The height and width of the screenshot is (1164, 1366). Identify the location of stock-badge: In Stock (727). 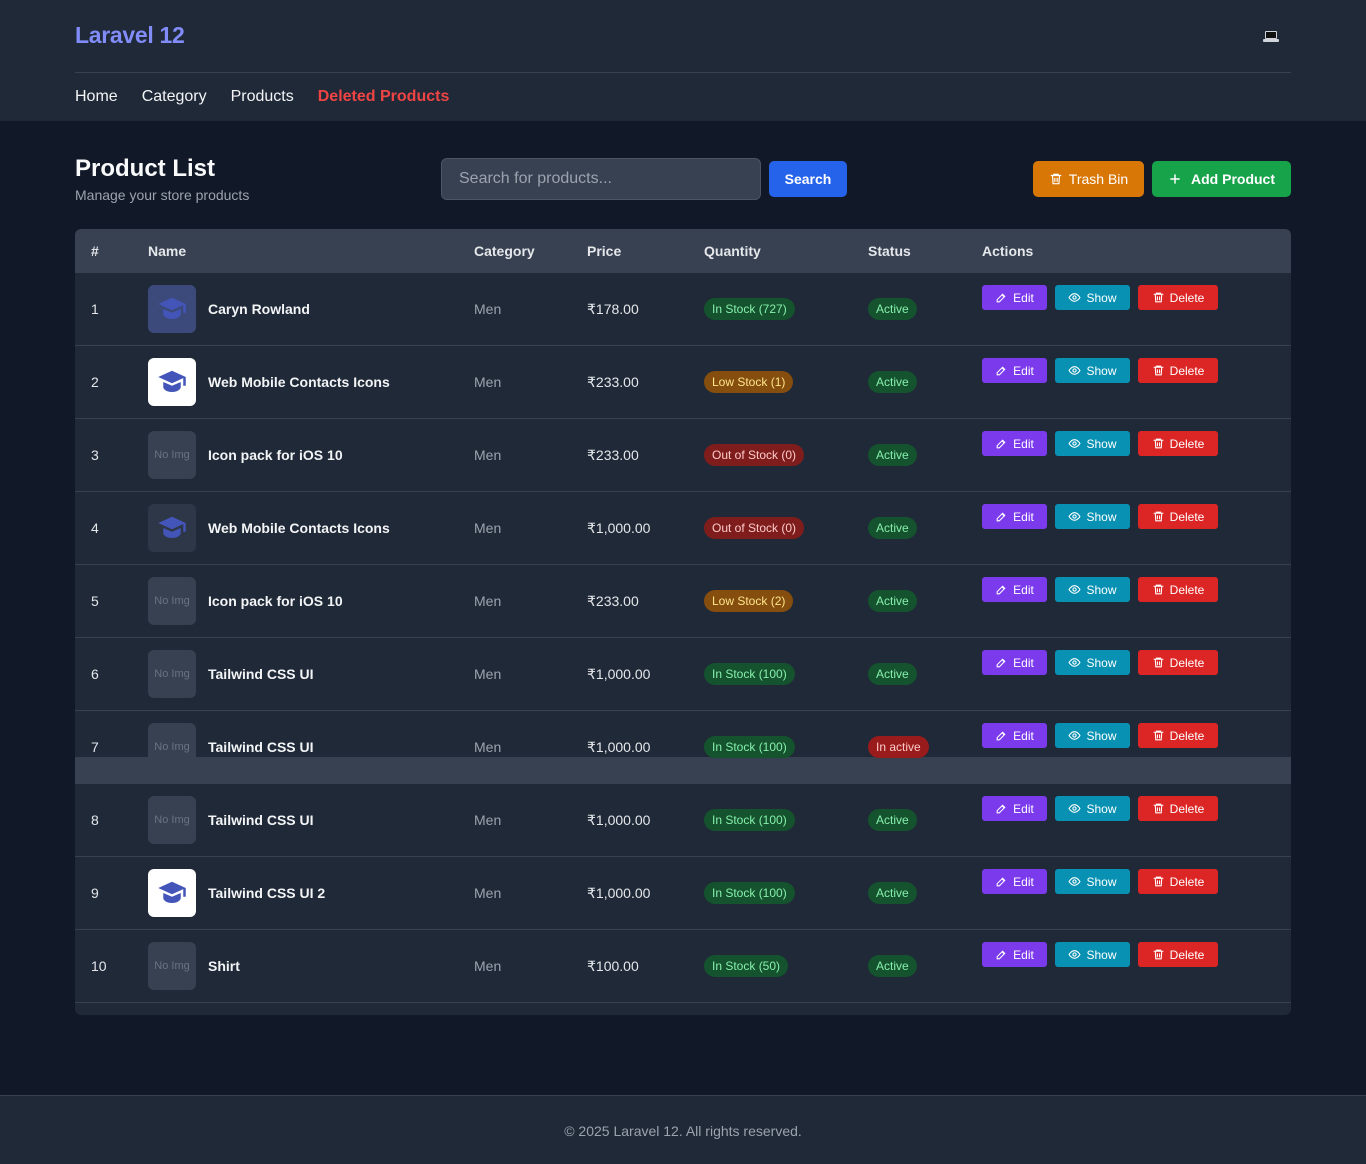
(749, 309).